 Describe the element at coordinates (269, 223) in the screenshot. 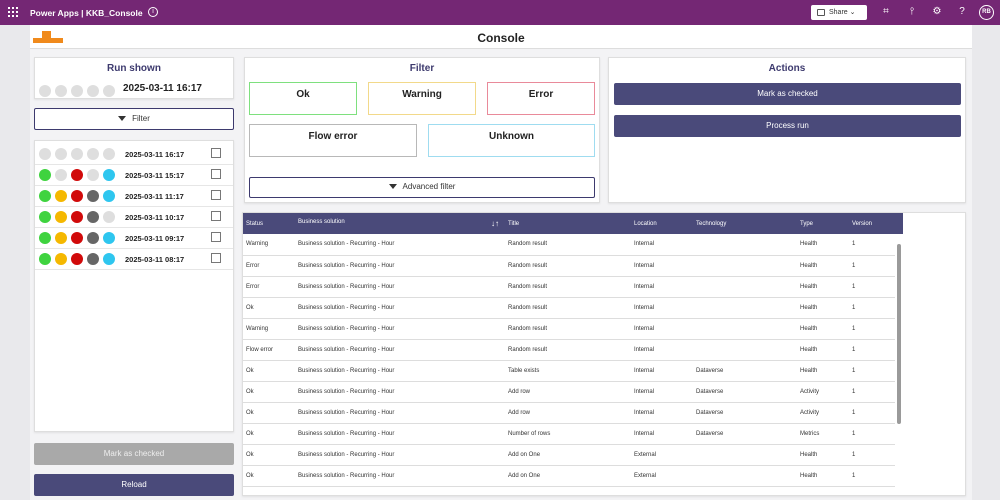

I see `column-header-status: Status` at that location.